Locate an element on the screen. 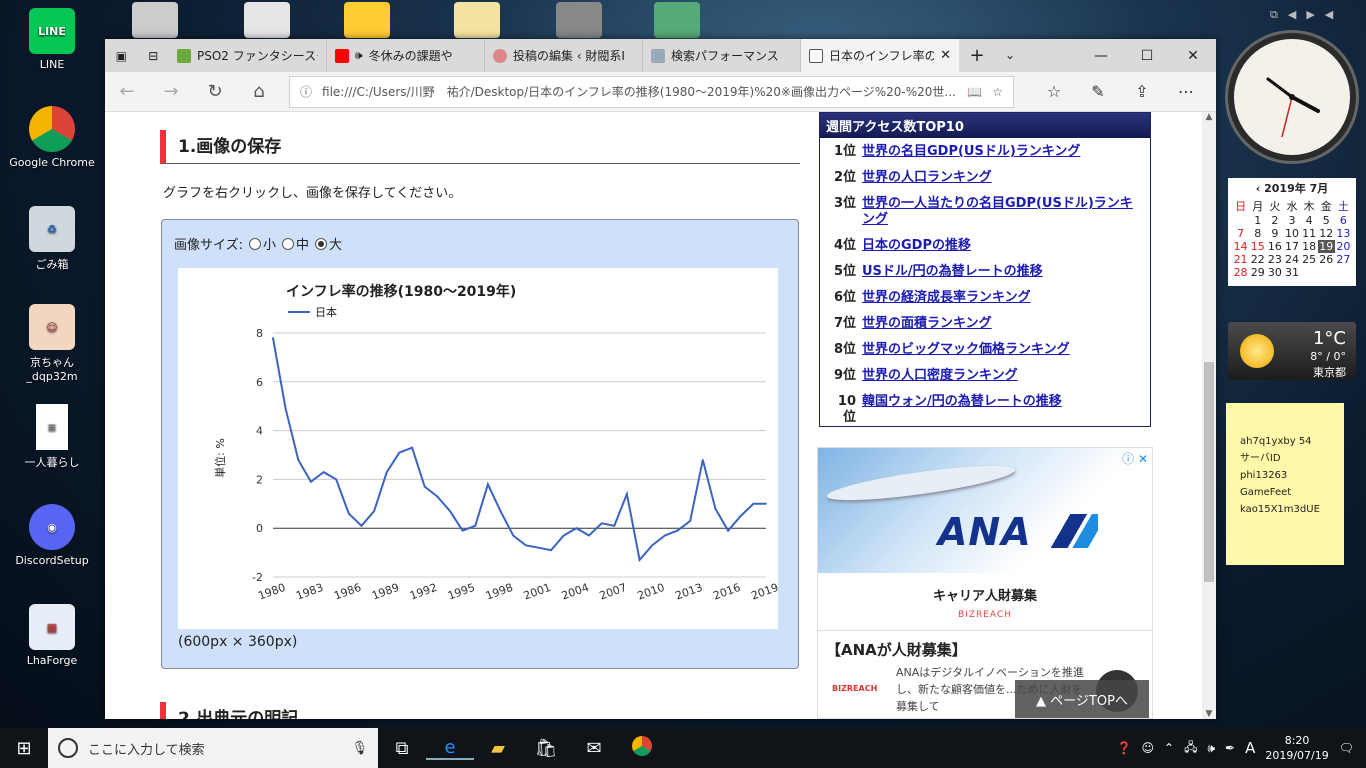 The image size is (1366, 768). show-hidden-chevron-up-icon: ⌃ is located at coordinates (1169, 748).